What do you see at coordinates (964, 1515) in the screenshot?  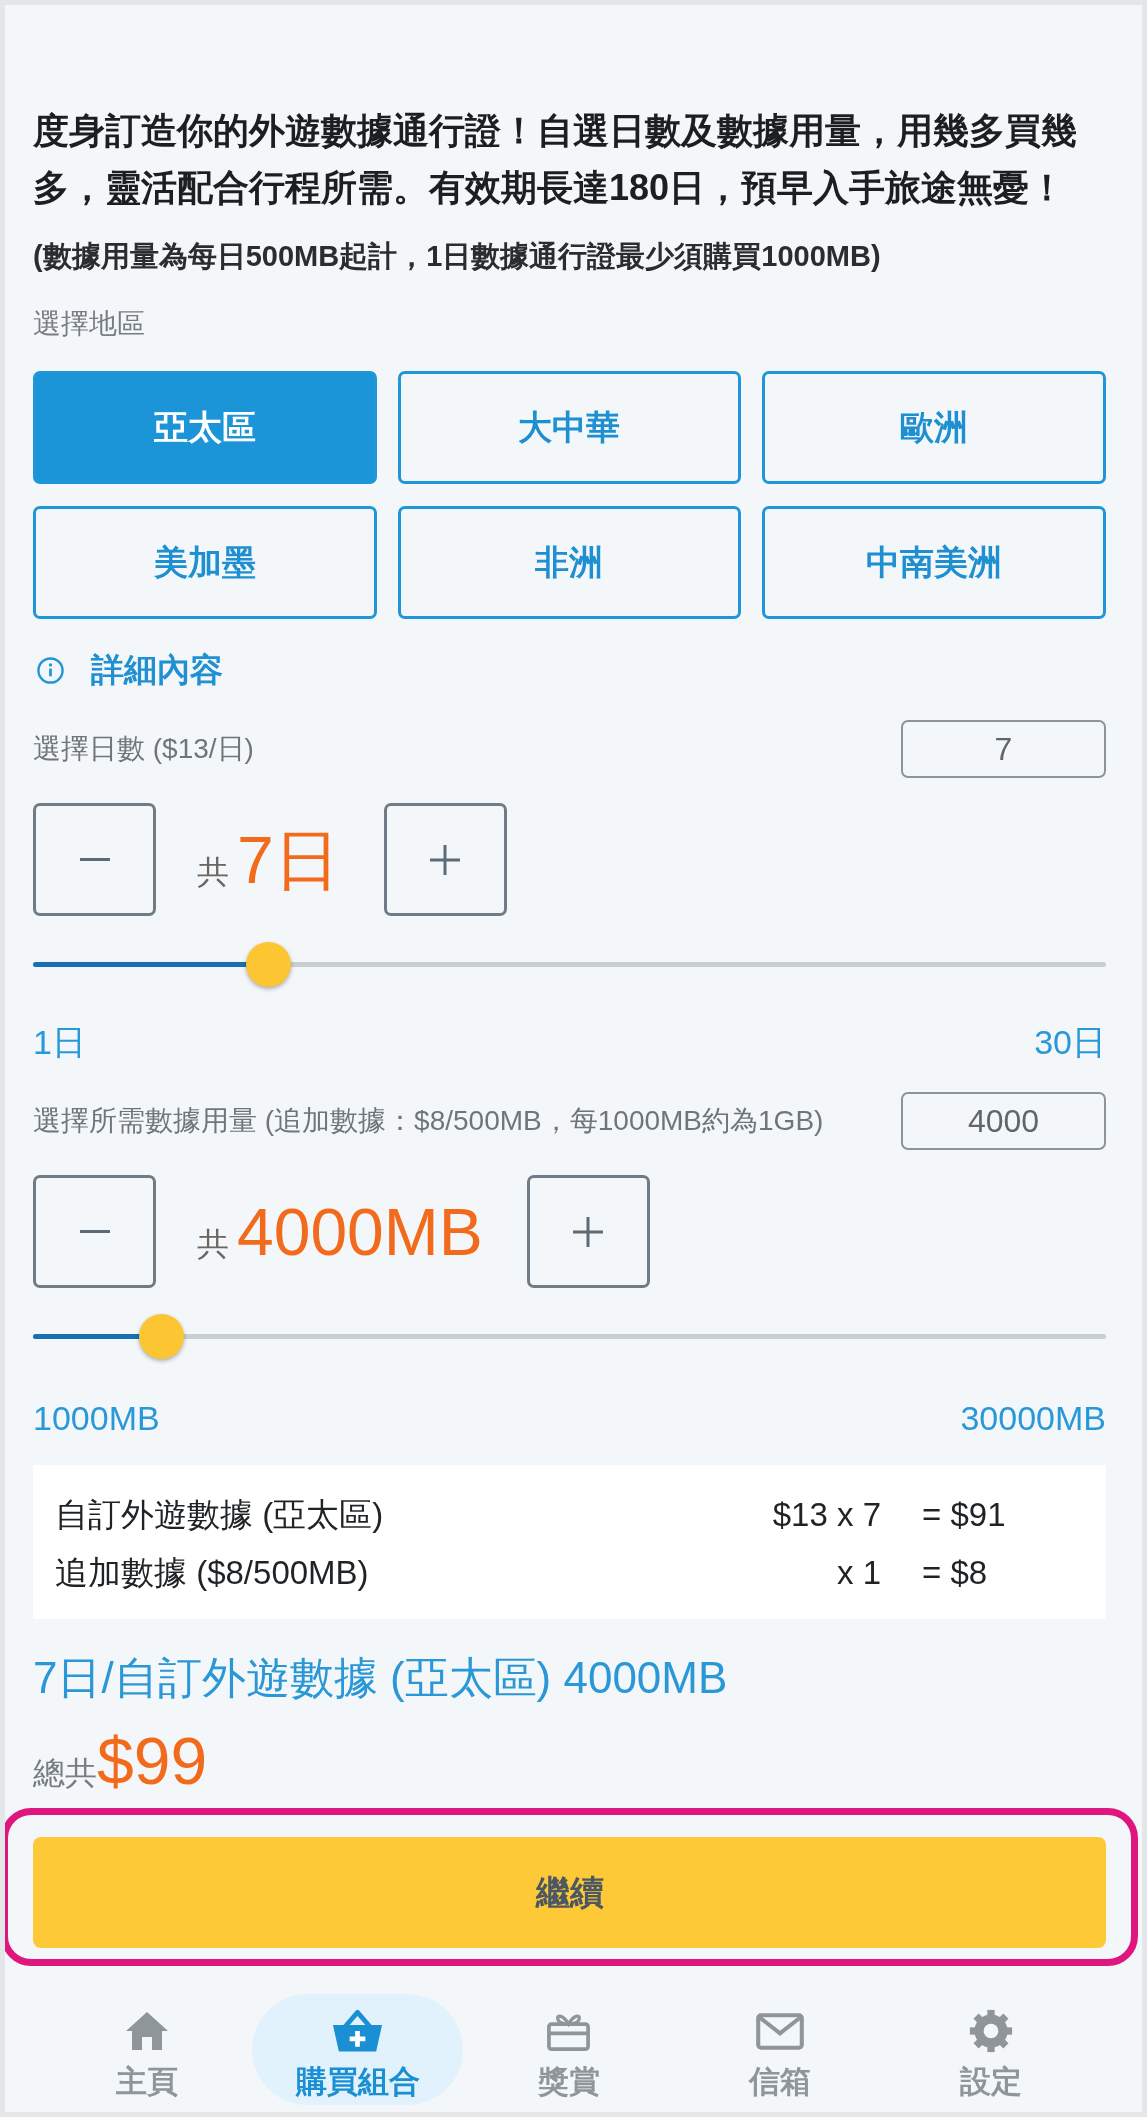 I see `line-item-amount: = $91` at bounding box center [964, 1515].